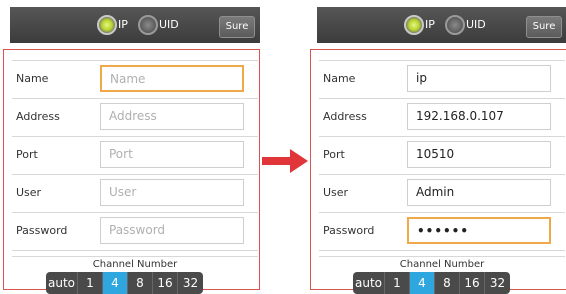  I want to click on port-input: 10510, so click(479, 154).